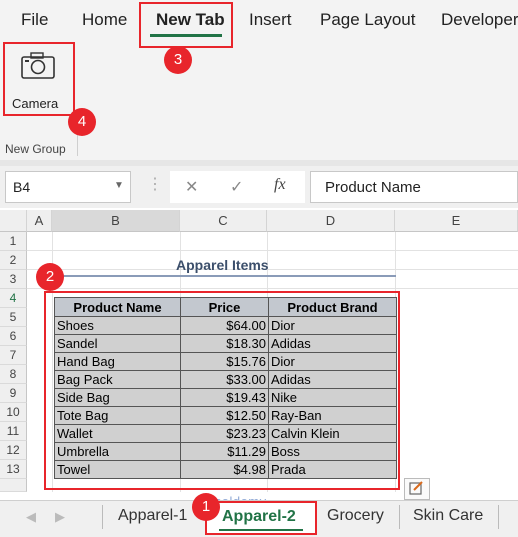 This screenshot has width=518, height=537. Describe the element at coordinates (225, 276) in the screenshot. I see `title-underline` at that location.